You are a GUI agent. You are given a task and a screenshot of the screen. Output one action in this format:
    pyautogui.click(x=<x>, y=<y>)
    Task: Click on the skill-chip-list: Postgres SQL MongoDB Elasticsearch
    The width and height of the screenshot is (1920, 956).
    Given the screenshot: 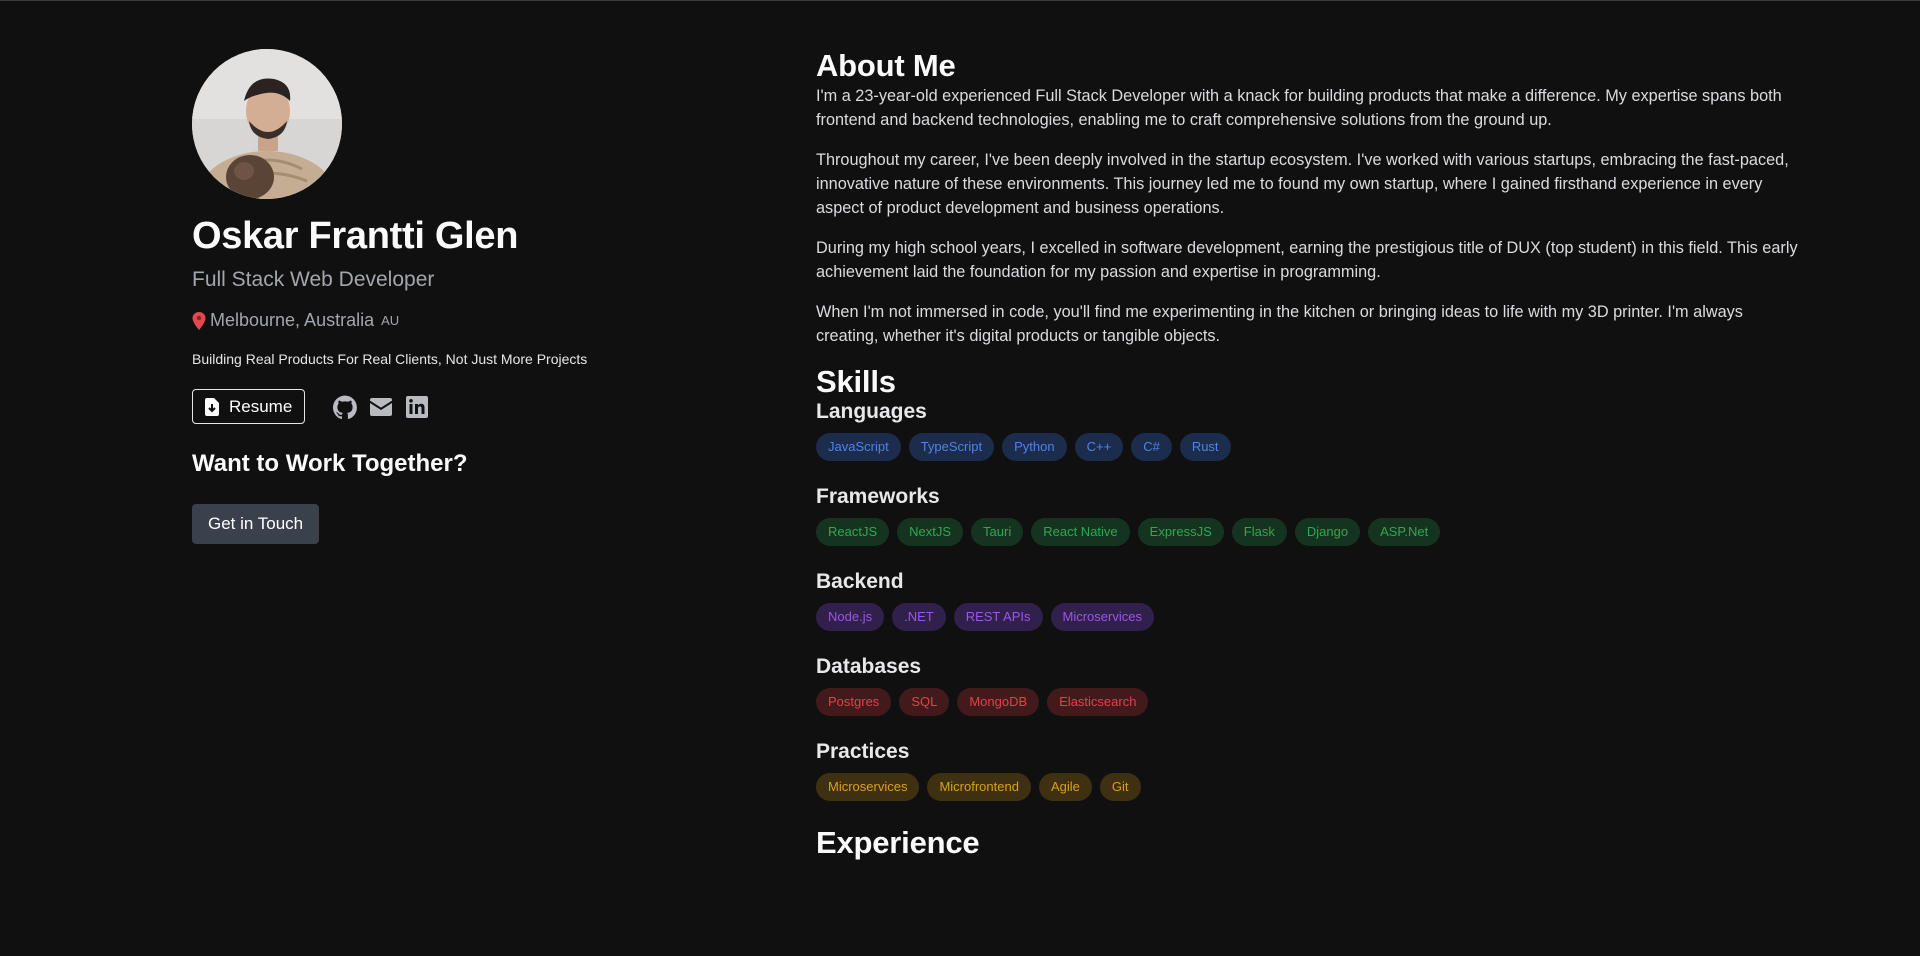 What is the action you would take?
    pyautogui.click(x=1311, y=702)
    